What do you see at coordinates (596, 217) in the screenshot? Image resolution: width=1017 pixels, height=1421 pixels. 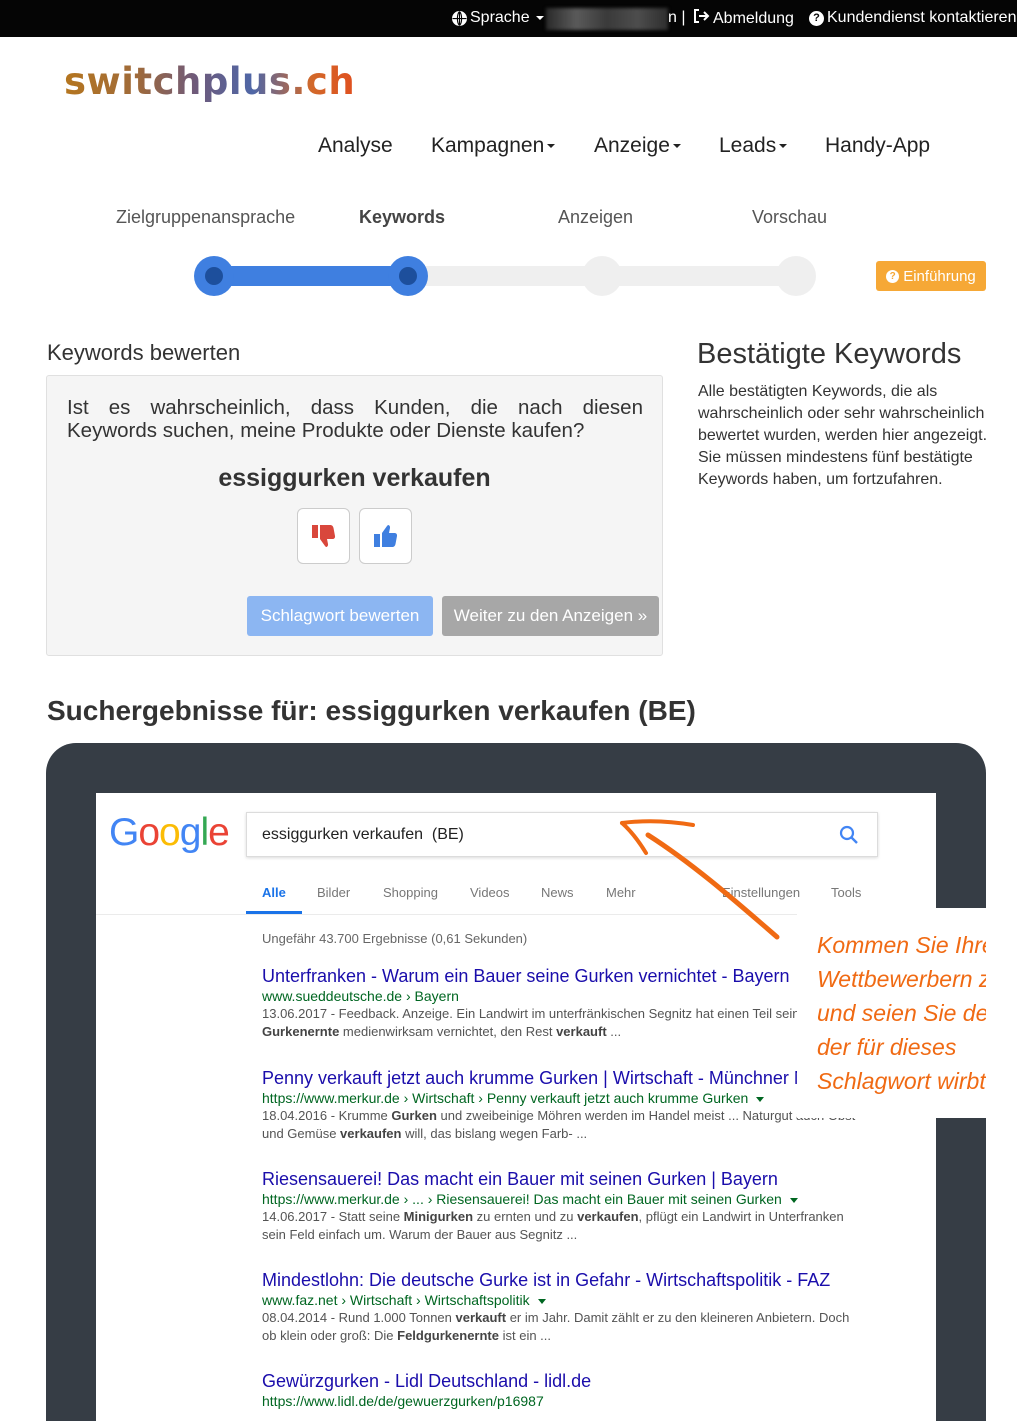 I see `step-label-anzeigen: Anzeigen` at bounding box center [596, 217].